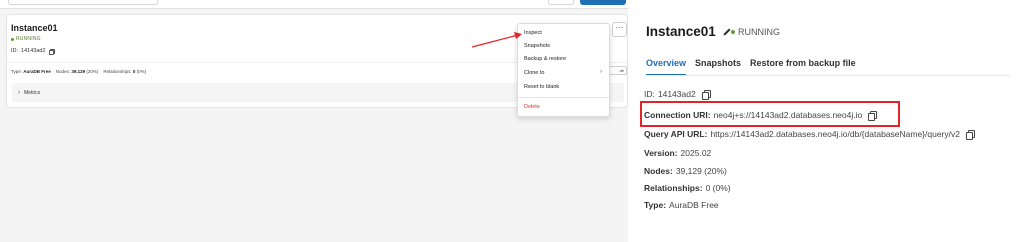 This screenshot has height=242, width=1024. What do you see at coordinates (661, 153) in the screenshot?
I see `version-label: Version:` at bounding box center [661, 153].